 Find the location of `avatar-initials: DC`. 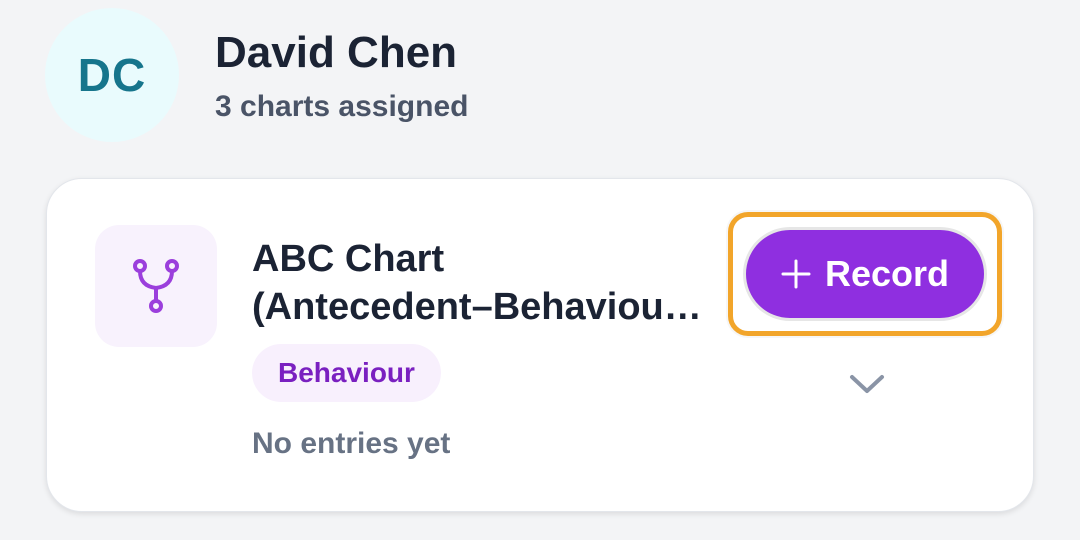

avatar-initials: DC is located at coordinates (112, 75).